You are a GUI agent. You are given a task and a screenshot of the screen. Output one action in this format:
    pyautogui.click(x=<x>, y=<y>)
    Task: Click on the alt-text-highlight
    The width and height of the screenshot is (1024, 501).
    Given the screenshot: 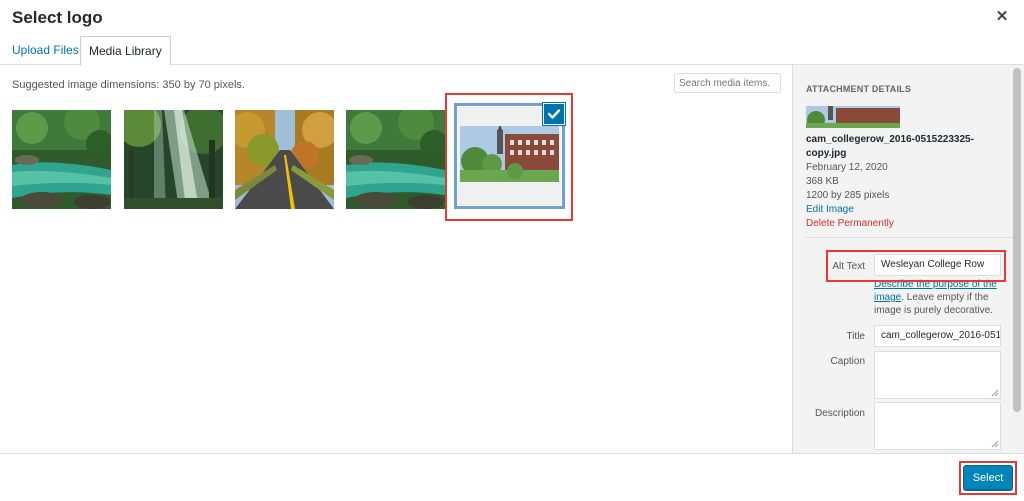 What is the action you would take?
    pyautogui.click(x=916, y=266)
    